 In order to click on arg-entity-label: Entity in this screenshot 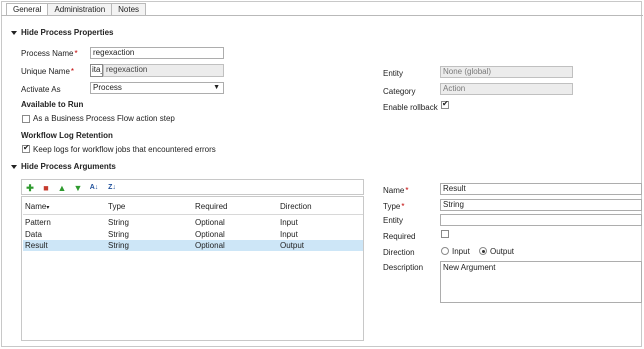, I will do `click(393, 220)`.